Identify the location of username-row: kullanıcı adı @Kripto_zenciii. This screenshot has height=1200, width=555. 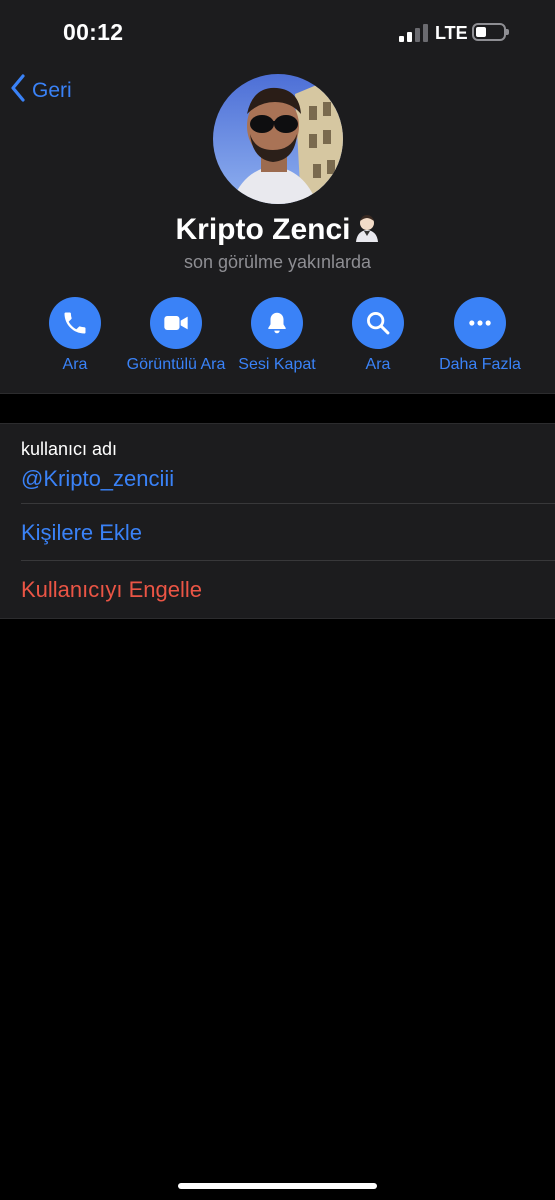
(97, 465).